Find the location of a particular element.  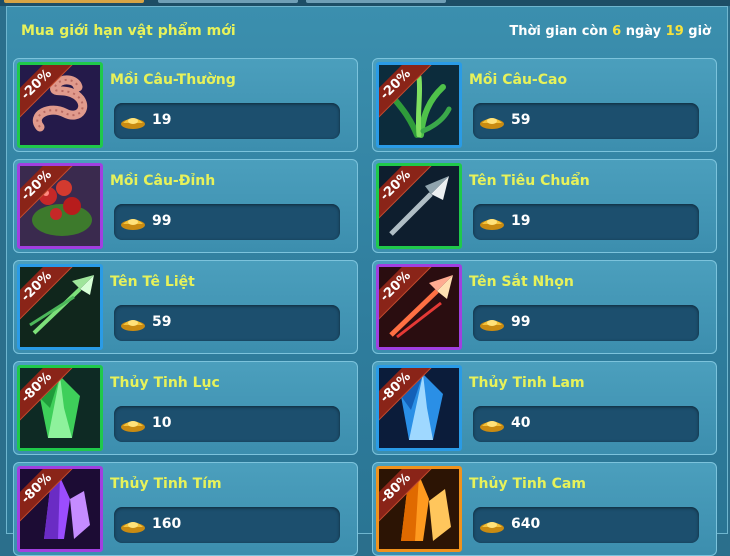

shop-item-card: -20% Tên Tê Liệt 59 is located at coordinates (185, 307).